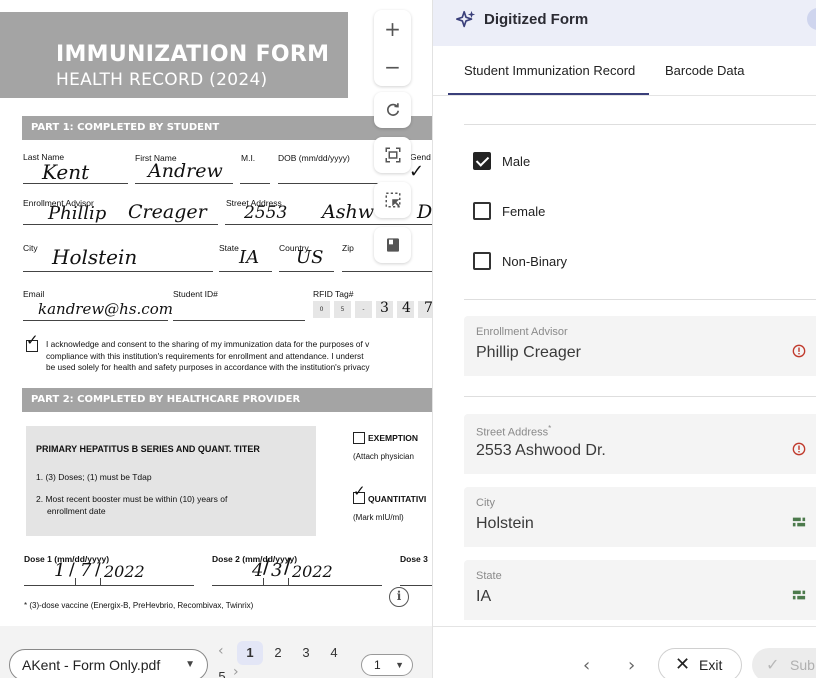 Image resolution: width=816 pixels, height=678 pixels. I want to click on sparkle-icon, so click(466, 19).